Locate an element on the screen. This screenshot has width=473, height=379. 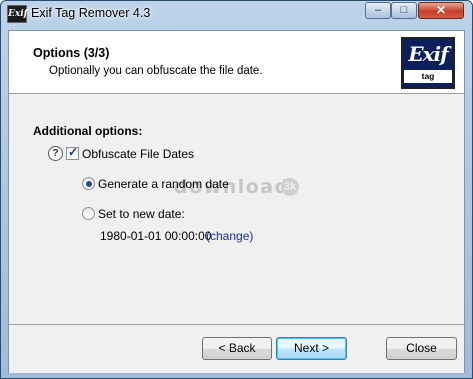
radio-selected-dot is located at coordinates (88, 183).